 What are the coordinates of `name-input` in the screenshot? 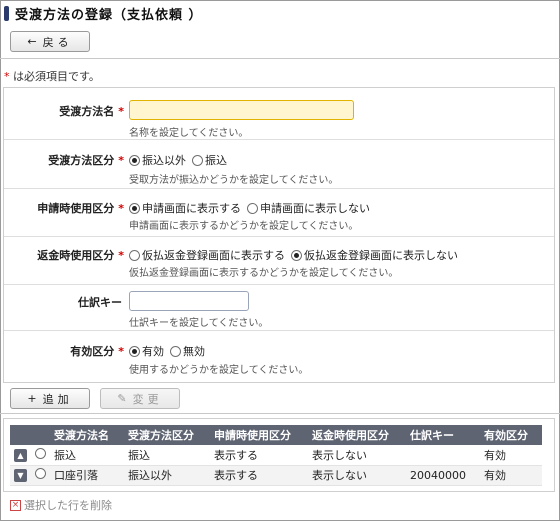 It's located at (241, 110).